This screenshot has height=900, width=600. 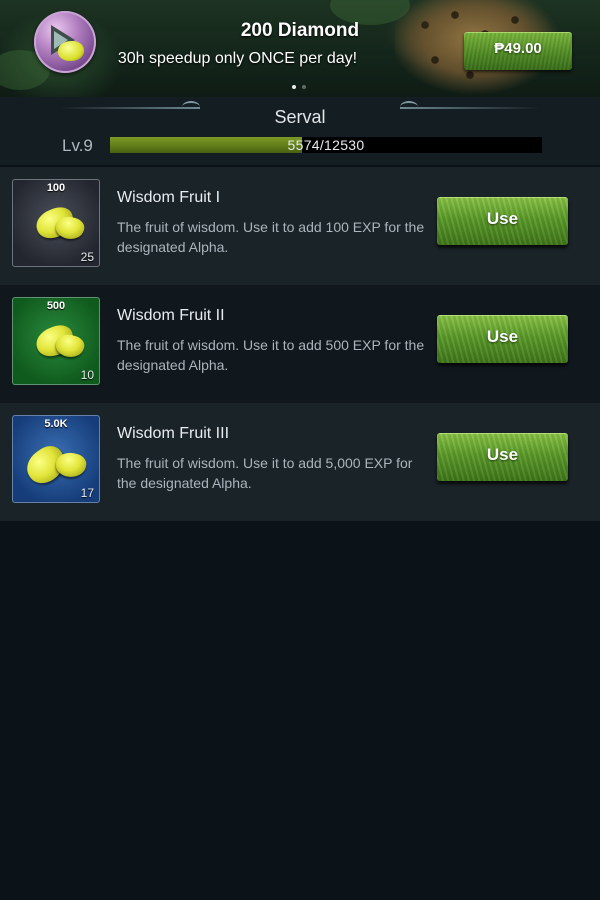 What do you see at coordinates (65, 42) in the screenshot?
I see `speedup-diamond-icon` at bounding box center [65, 42].